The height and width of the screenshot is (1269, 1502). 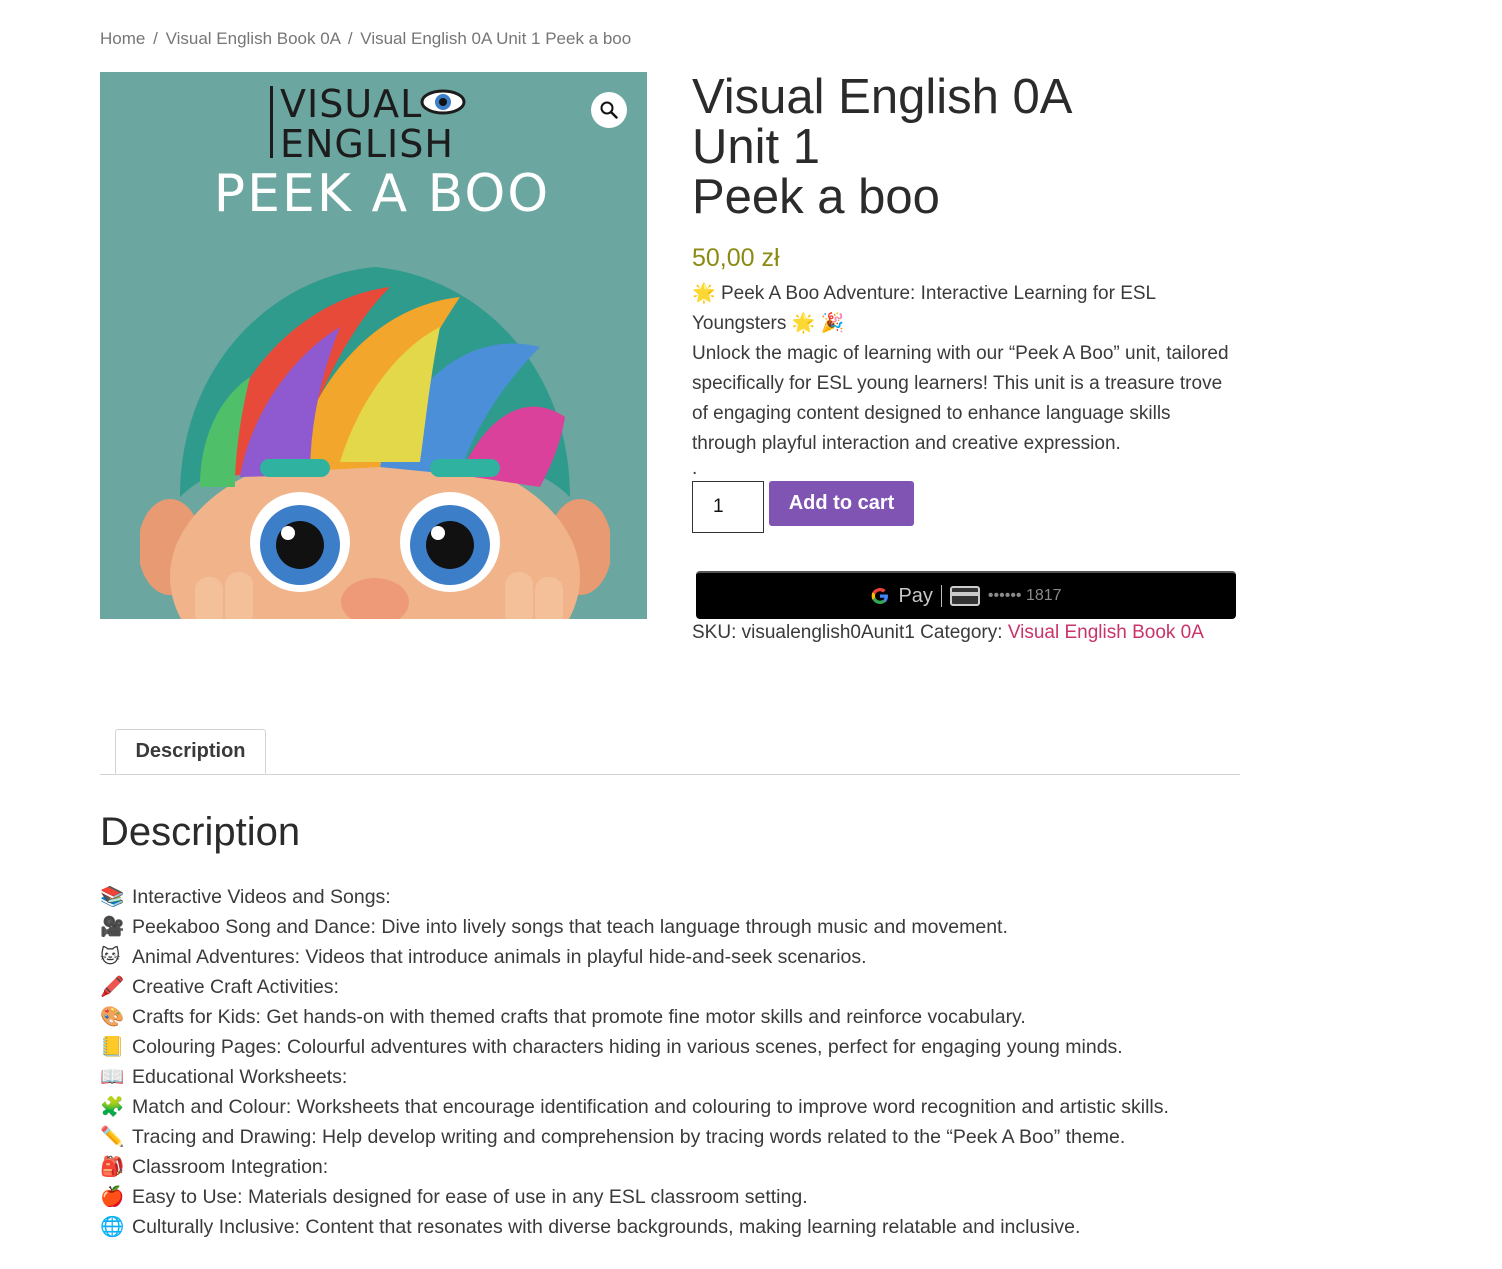 I want to click on cover-brand-line2: ENGLISH, so click(x=367, y=144).